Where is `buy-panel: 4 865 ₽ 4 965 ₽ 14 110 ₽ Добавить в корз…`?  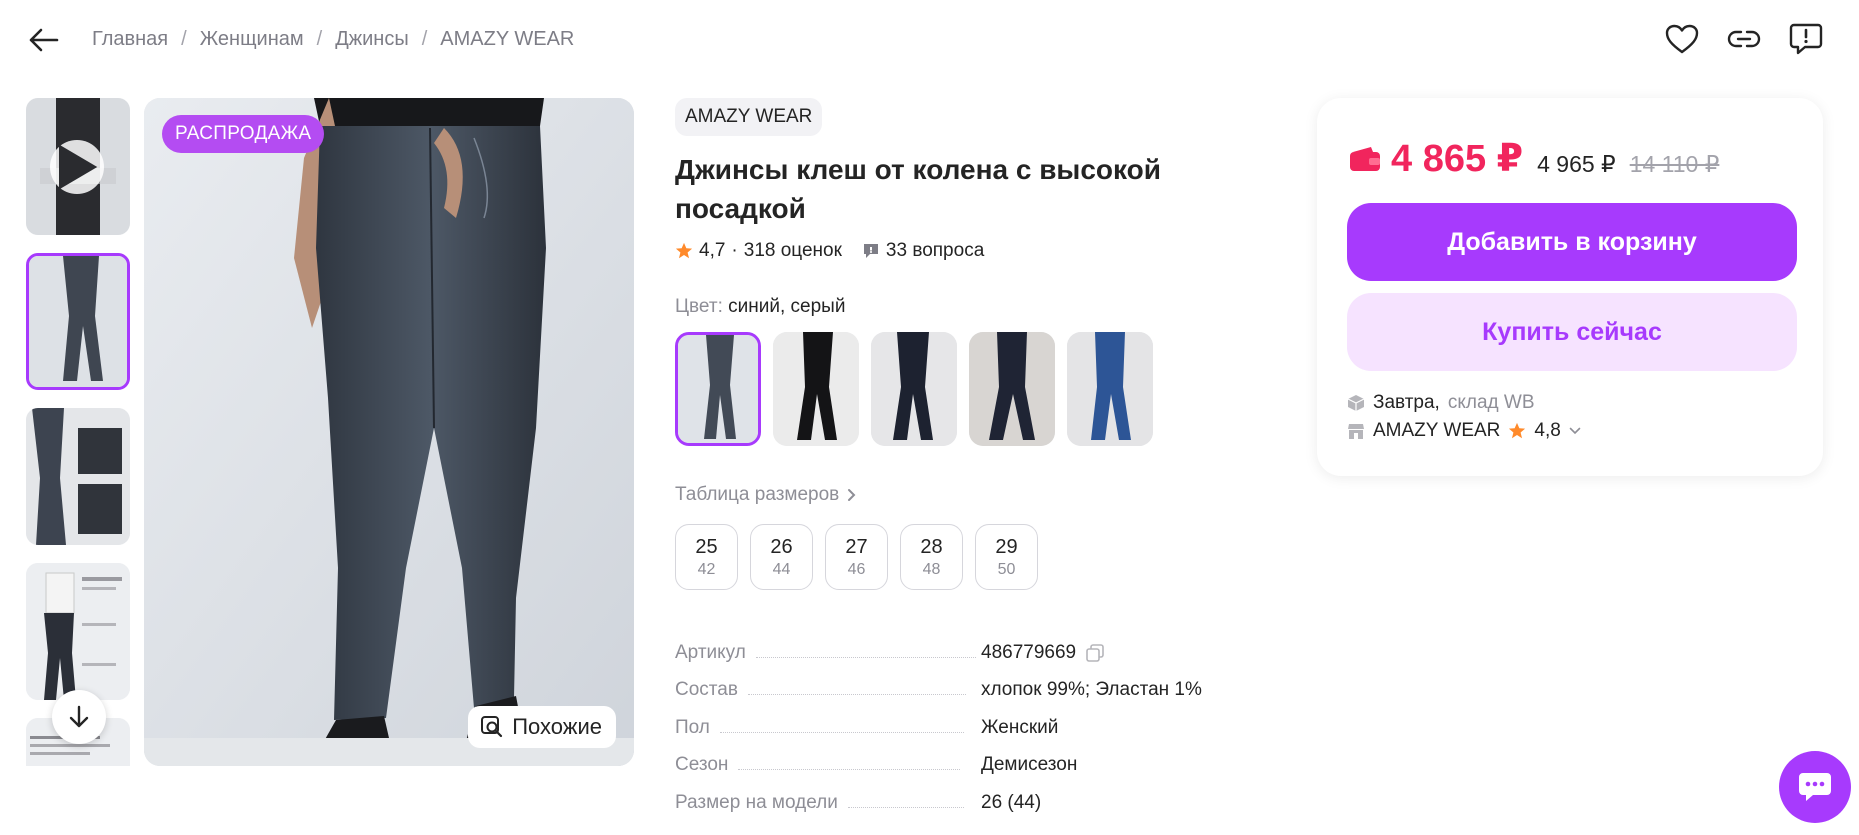
buy-panel: 4 865 ₽ 4 965 ₽ 14 110 ₽ Добавить в корз… is located at coordinates (1570, 287).